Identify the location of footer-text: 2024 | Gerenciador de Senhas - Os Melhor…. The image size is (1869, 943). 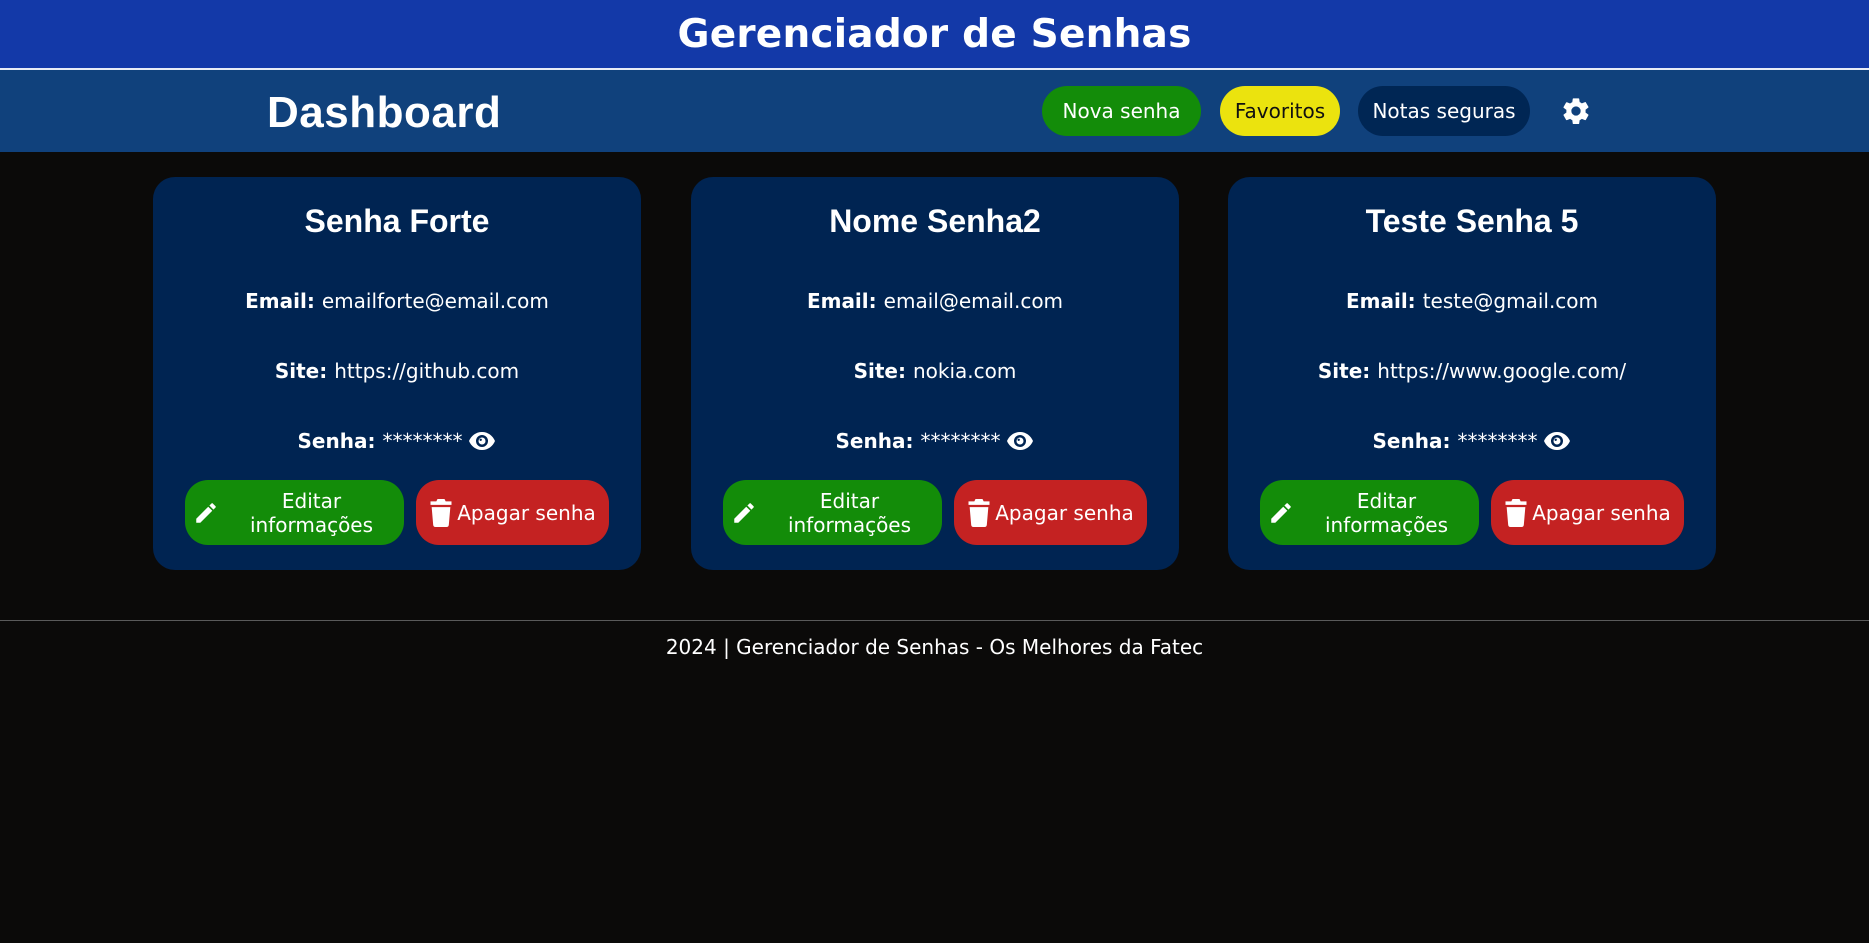
(934, 647).